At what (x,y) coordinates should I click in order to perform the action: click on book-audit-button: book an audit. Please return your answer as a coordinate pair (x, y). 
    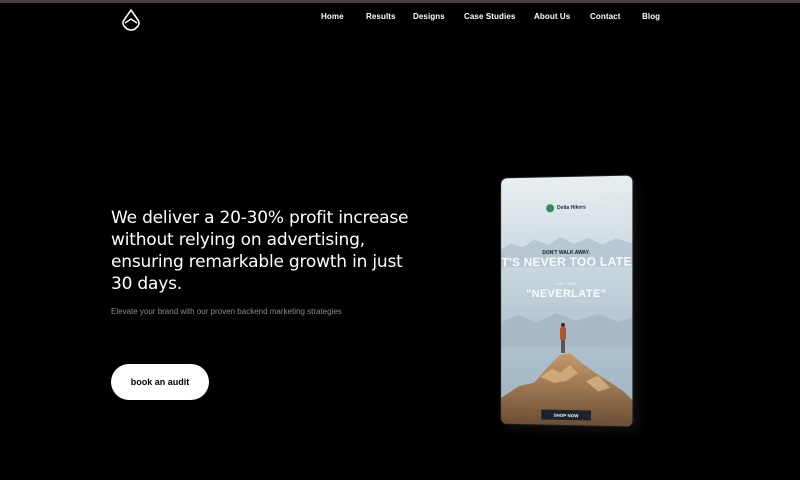
    Looking at the image, I should click on (160, 382).